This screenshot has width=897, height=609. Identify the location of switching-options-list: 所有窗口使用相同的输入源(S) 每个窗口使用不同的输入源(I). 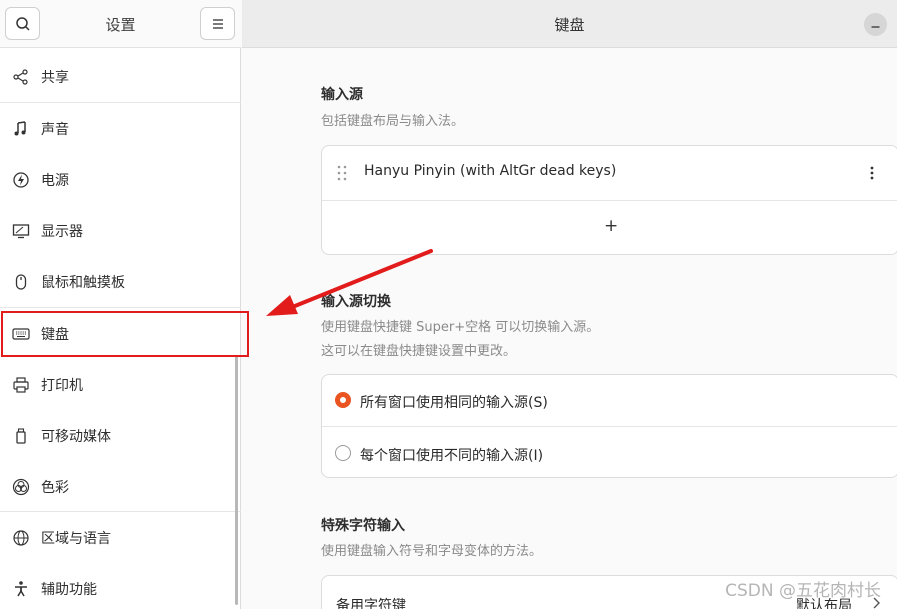
(609, 426).